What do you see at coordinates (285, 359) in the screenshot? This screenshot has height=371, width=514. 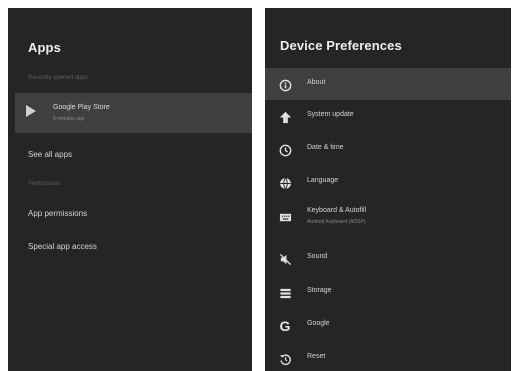 I see `reset-icon` at bounding box center [285, 359].